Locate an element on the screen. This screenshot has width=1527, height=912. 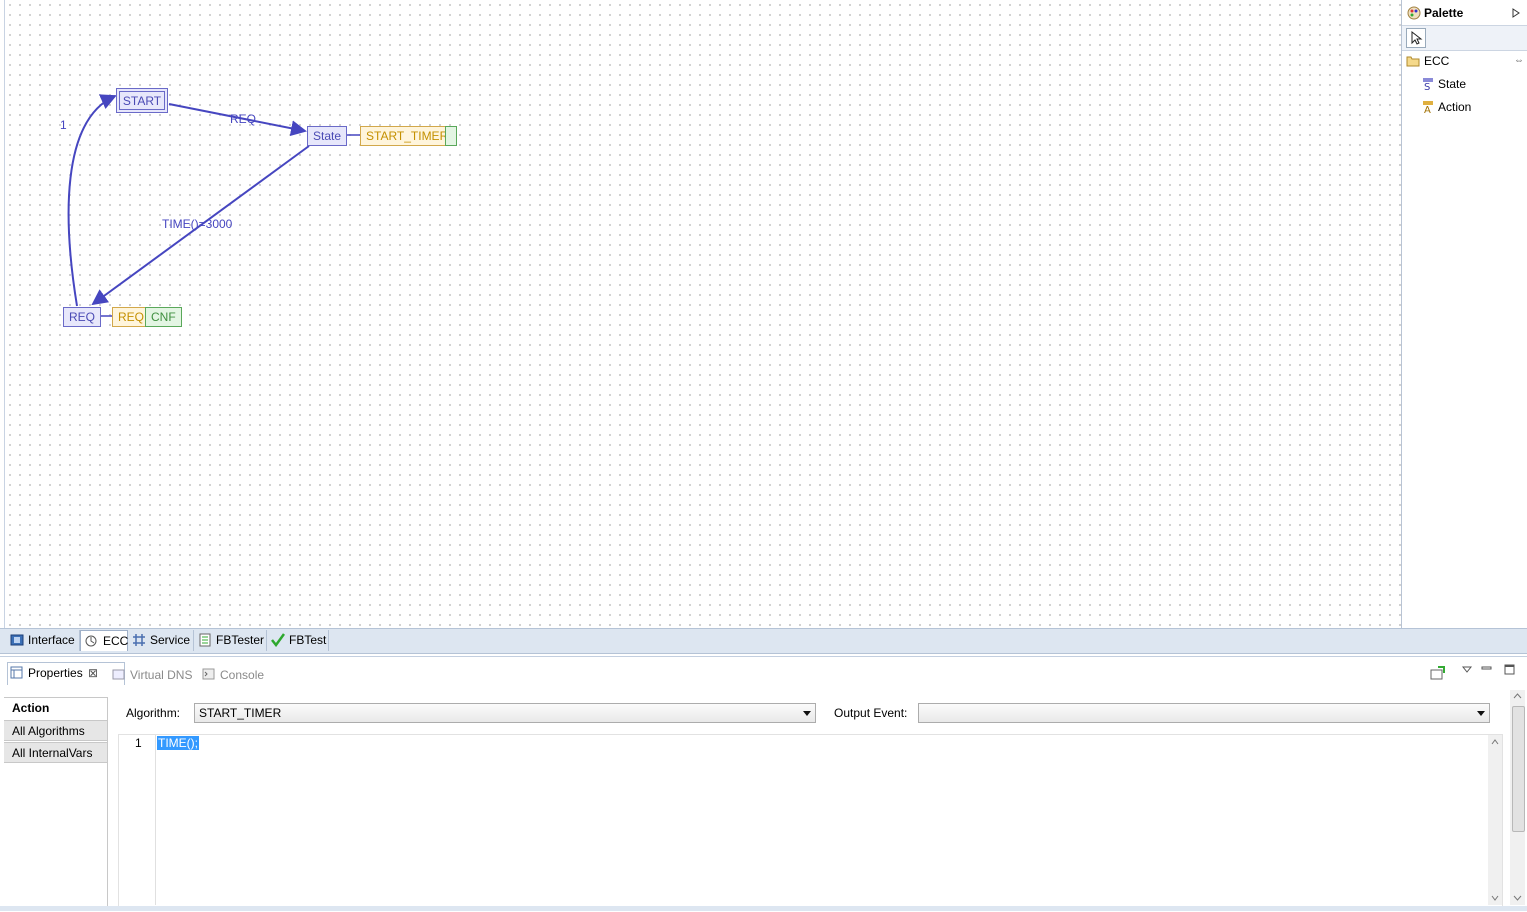
console-icon is located at coordinates (208, 674).